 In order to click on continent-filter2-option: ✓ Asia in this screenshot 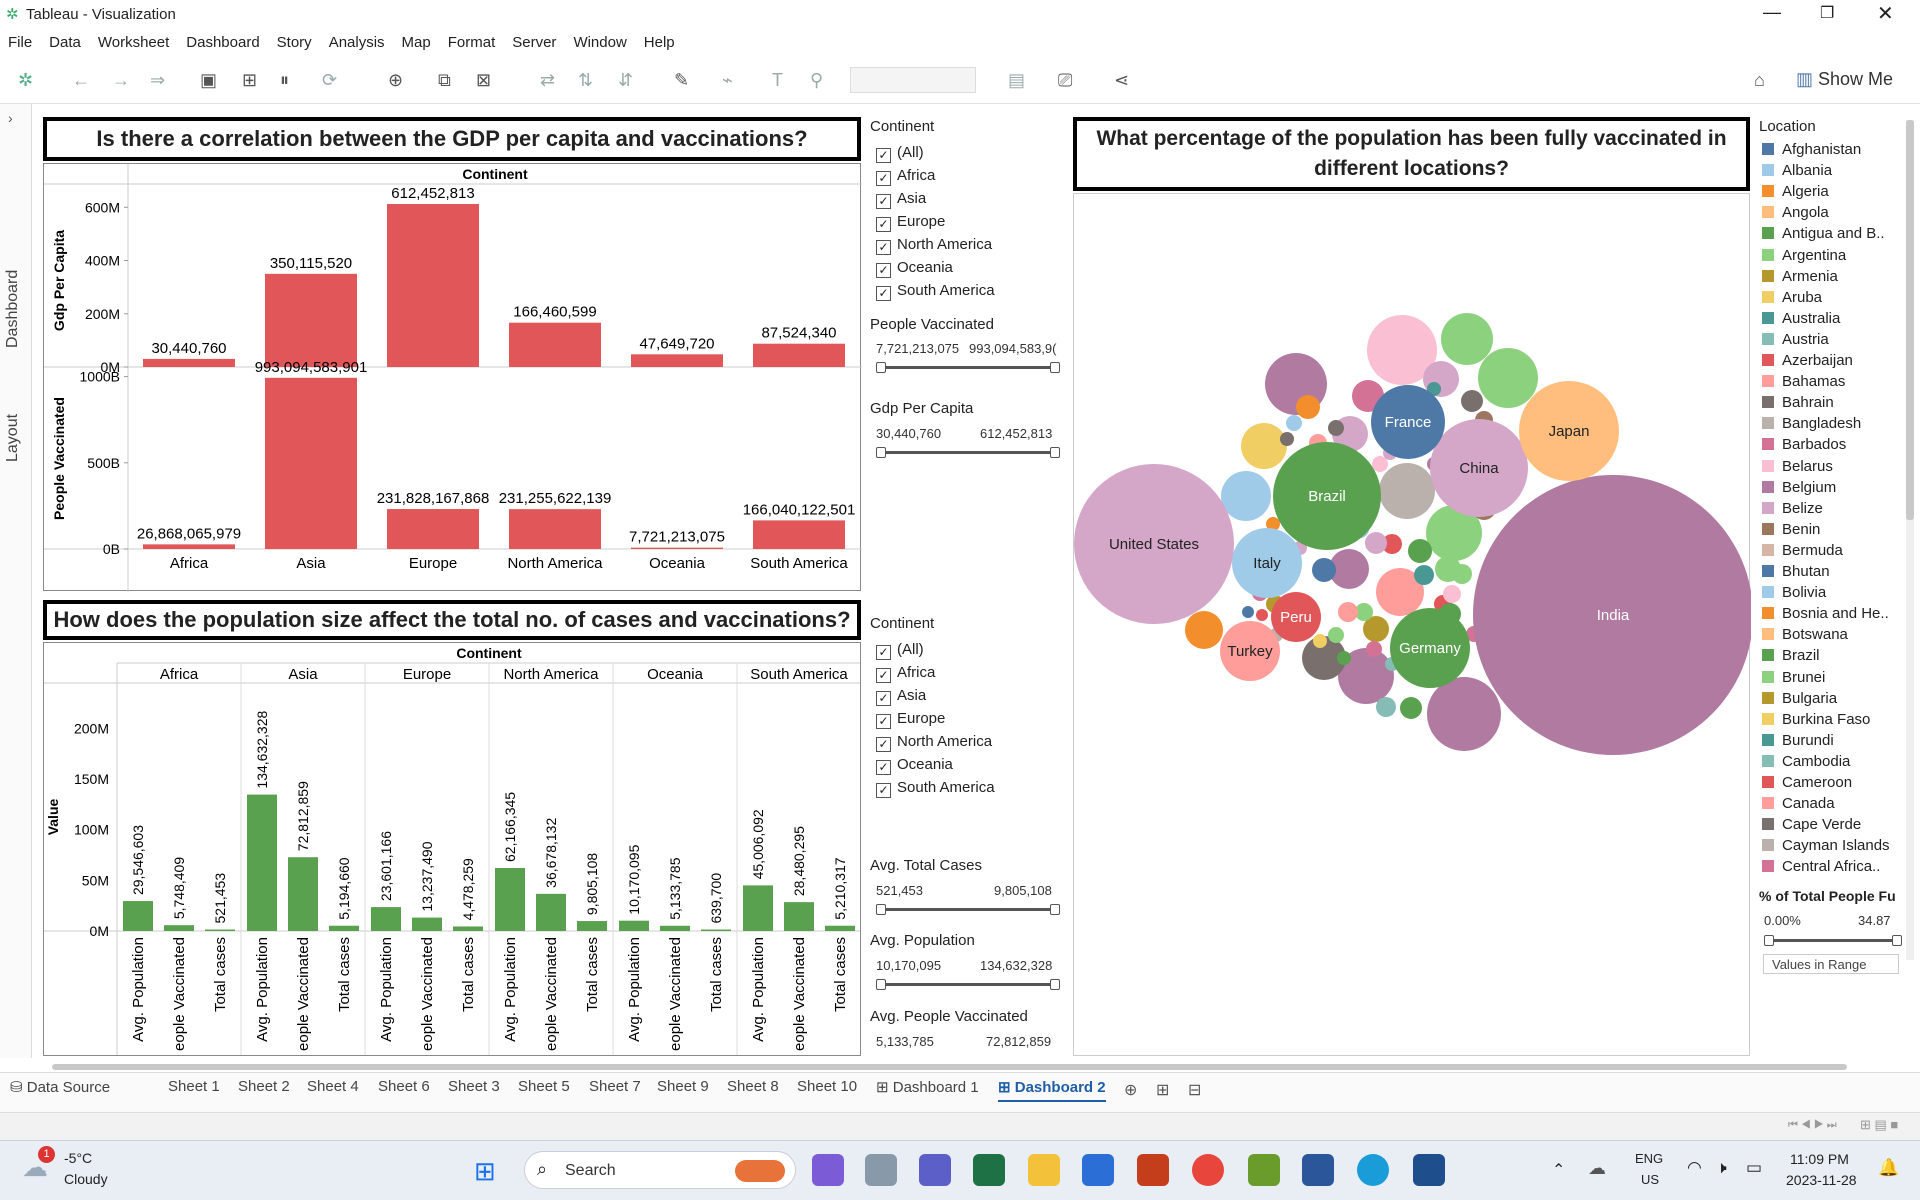, I will do `click(901, 696)`.